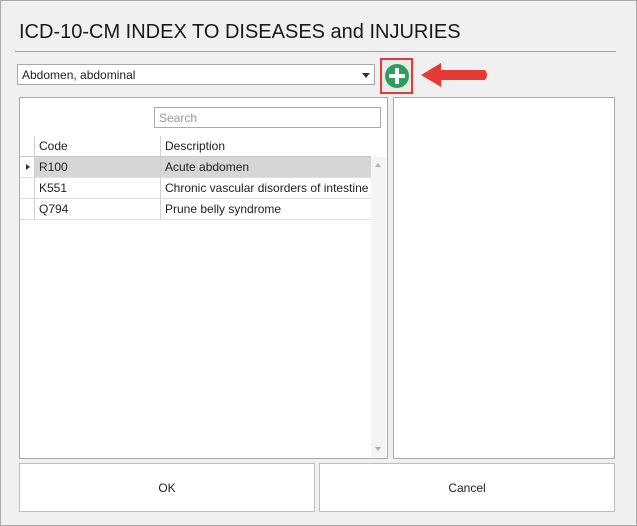 The height and width of the screenshot is (526, 637). Describe the element at coordinates (196, 74) in the screenshot. I see `category-dropdown: Abdomen, abdominal` at that location.